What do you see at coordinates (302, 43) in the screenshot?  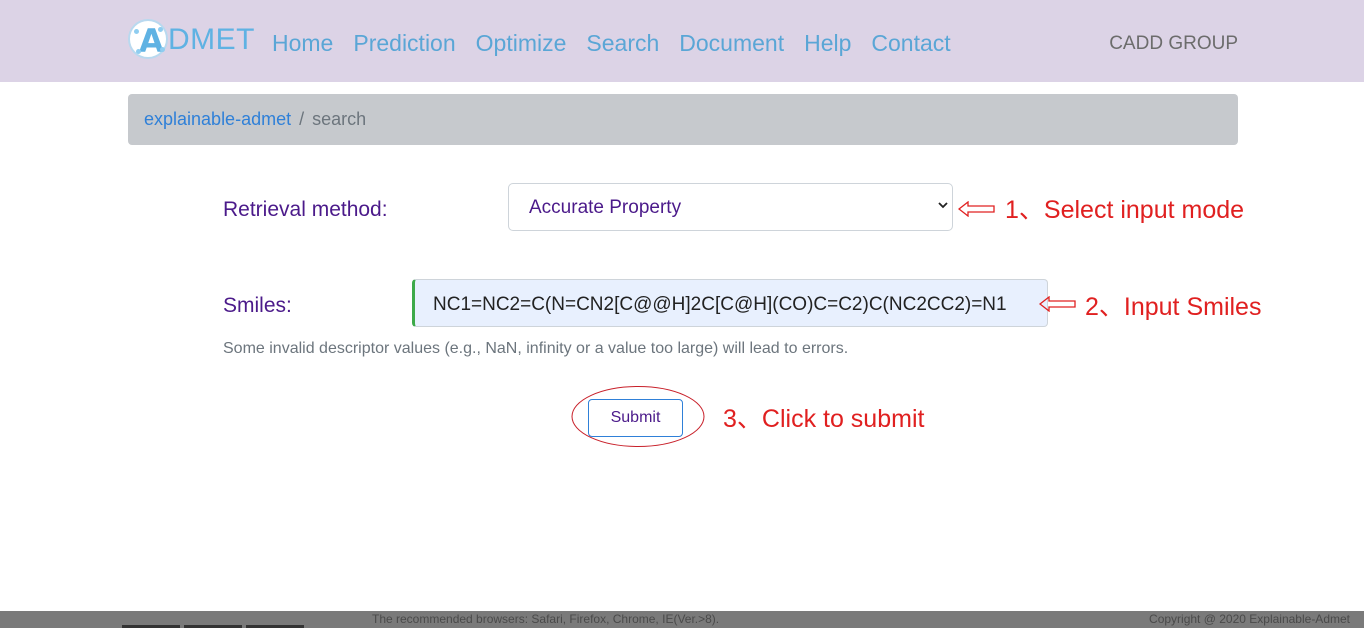 I see `nav-home: Home` at bounding box center [302, 43].